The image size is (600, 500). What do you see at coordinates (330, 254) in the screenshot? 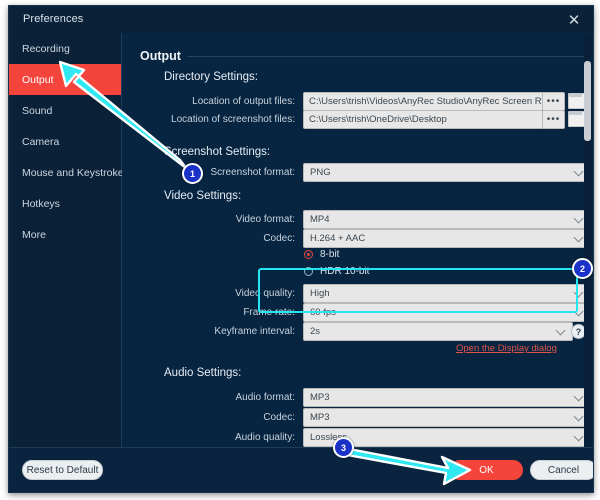
I see `radio-8bit-label: 8-bit` at bounding box center [330, 254].